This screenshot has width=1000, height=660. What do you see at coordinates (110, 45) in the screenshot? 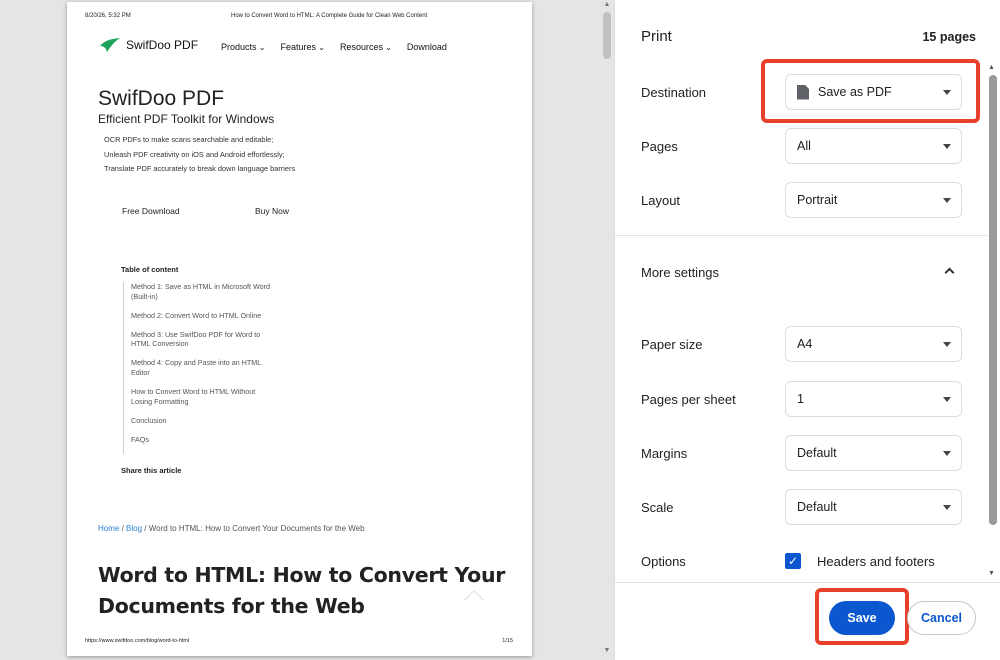
I see `swift-bird-icon` at bounding box center [110, 45].